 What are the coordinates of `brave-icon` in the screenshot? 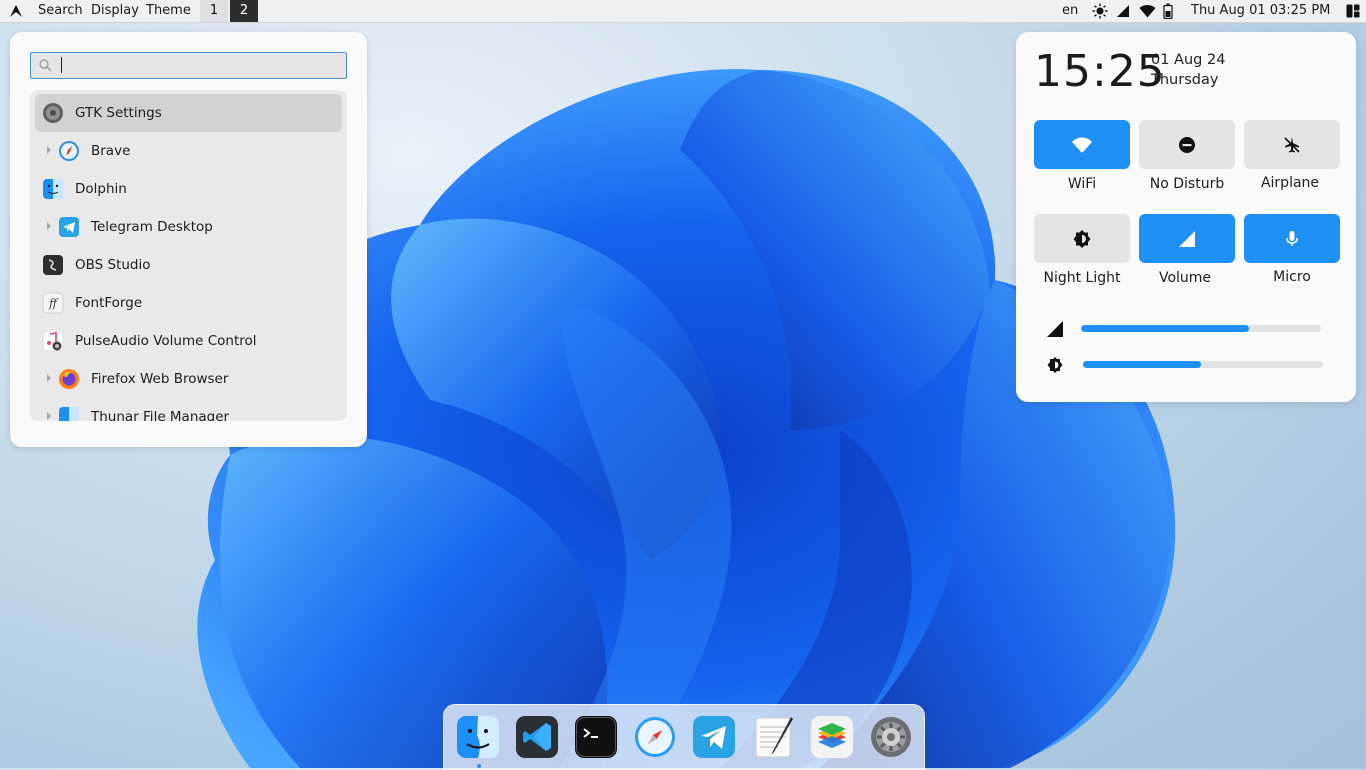 It's located at (69, 151).